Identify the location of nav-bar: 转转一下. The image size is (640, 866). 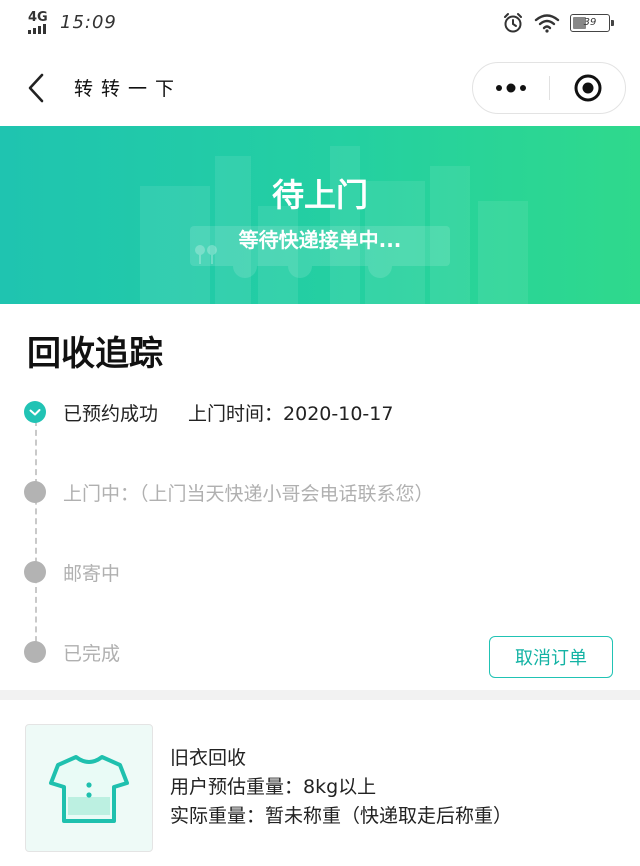
(320, 88).